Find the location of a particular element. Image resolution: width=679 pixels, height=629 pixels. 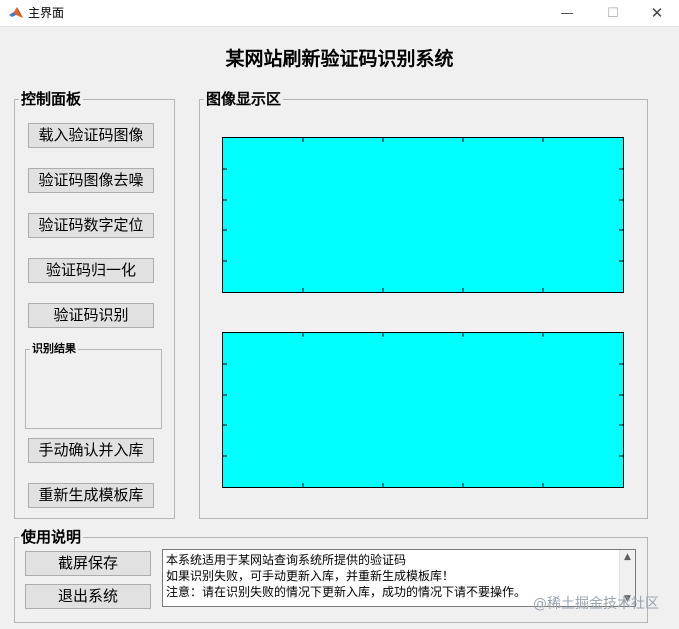

screenshot-save-button: 截屏保存 is located at coordinates (88, 563).